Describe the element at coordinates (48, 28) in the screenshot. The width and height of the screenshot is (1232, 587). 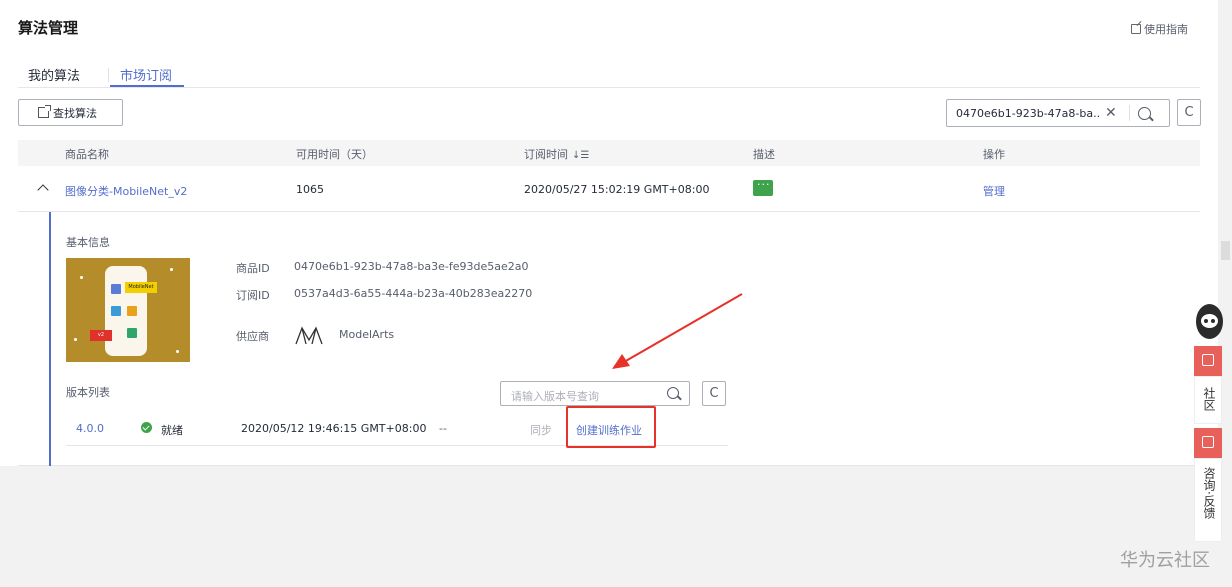
I see `page-title: 算法管理` at that location.